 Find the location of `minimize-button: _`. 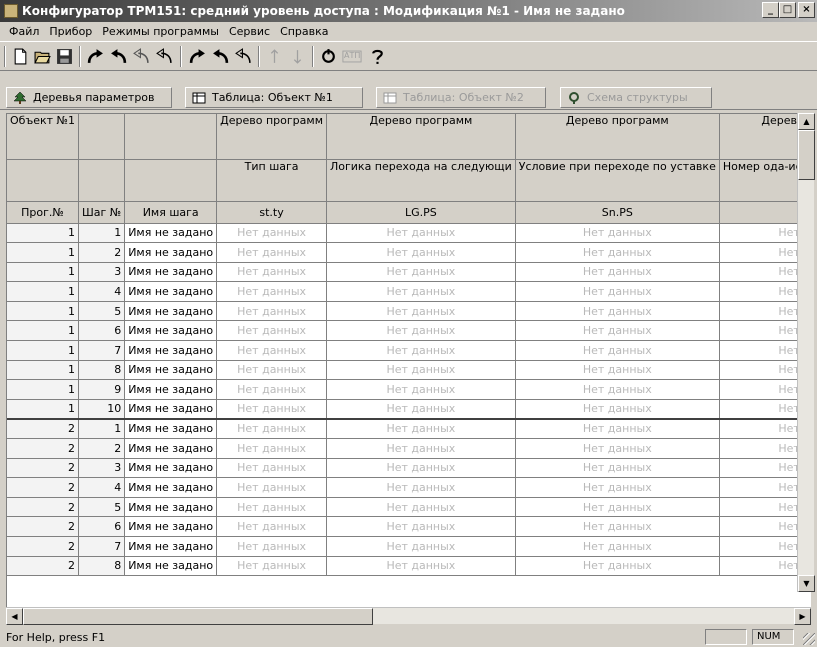

minimize-button: _ is located at coordinates (770, 10).